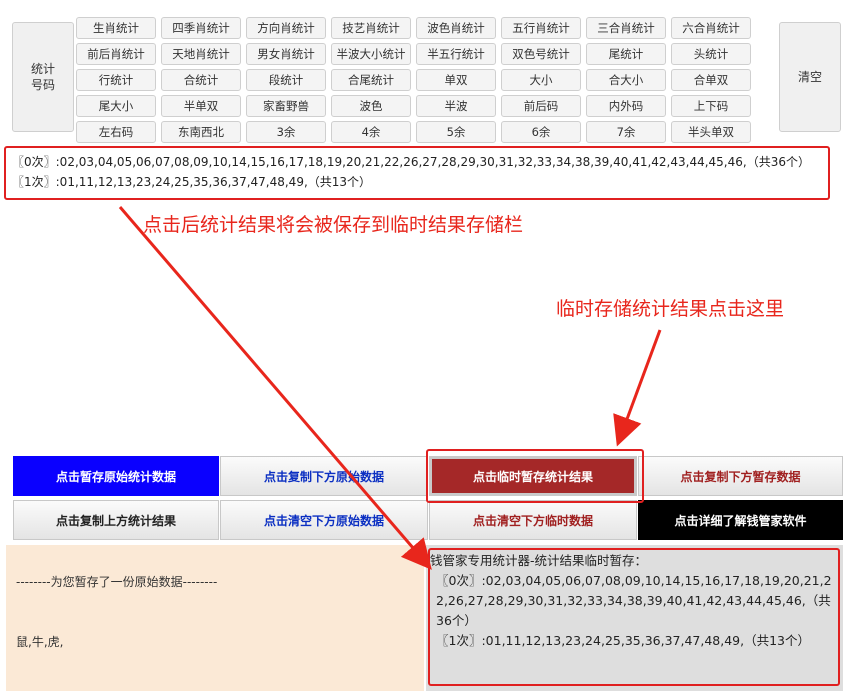 This screenshot has height=691, width=843. I want to click on learn-more-button: 点击详细了解钱管家软件, so click(740, 520).